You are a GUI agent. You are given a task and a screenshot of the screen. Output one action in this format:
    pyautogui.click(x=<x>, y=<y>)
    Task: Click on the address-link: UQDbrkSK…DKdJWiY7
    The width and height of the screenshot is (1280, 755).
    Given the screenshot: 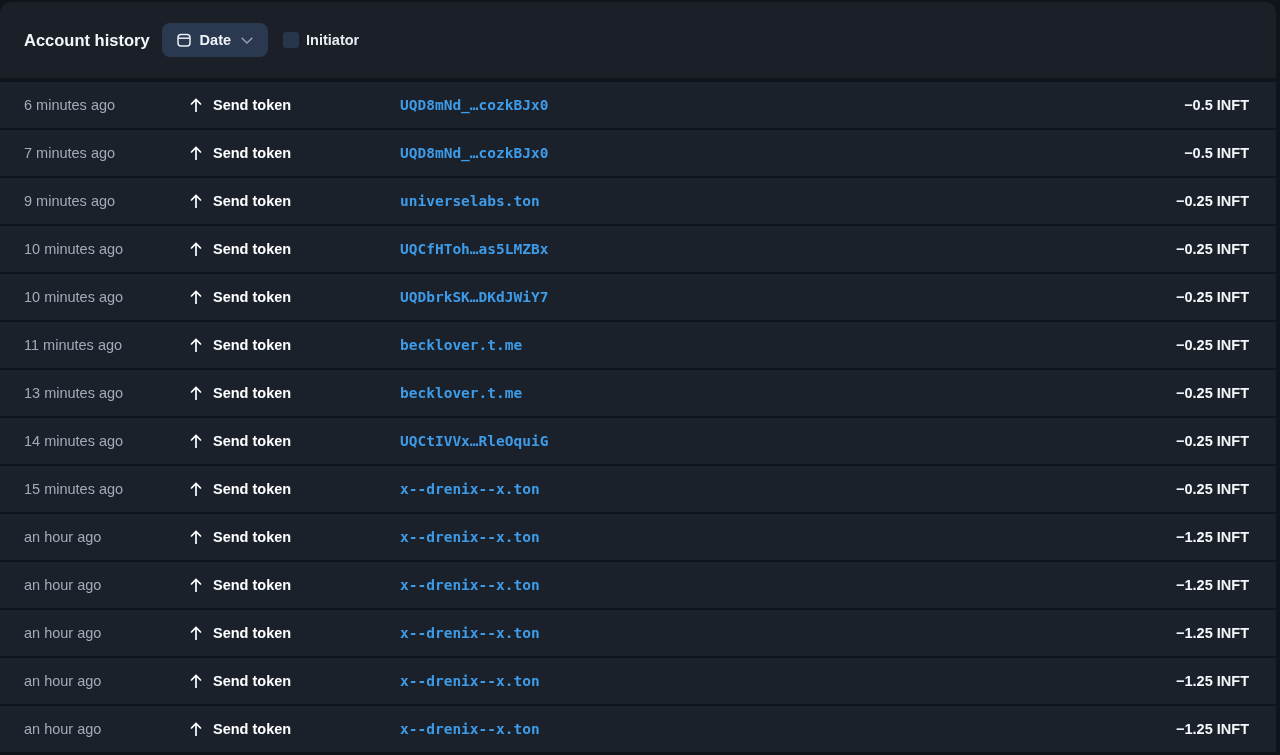 What is the action you would take?
    pyautogui.click(x=474, y=297)
    